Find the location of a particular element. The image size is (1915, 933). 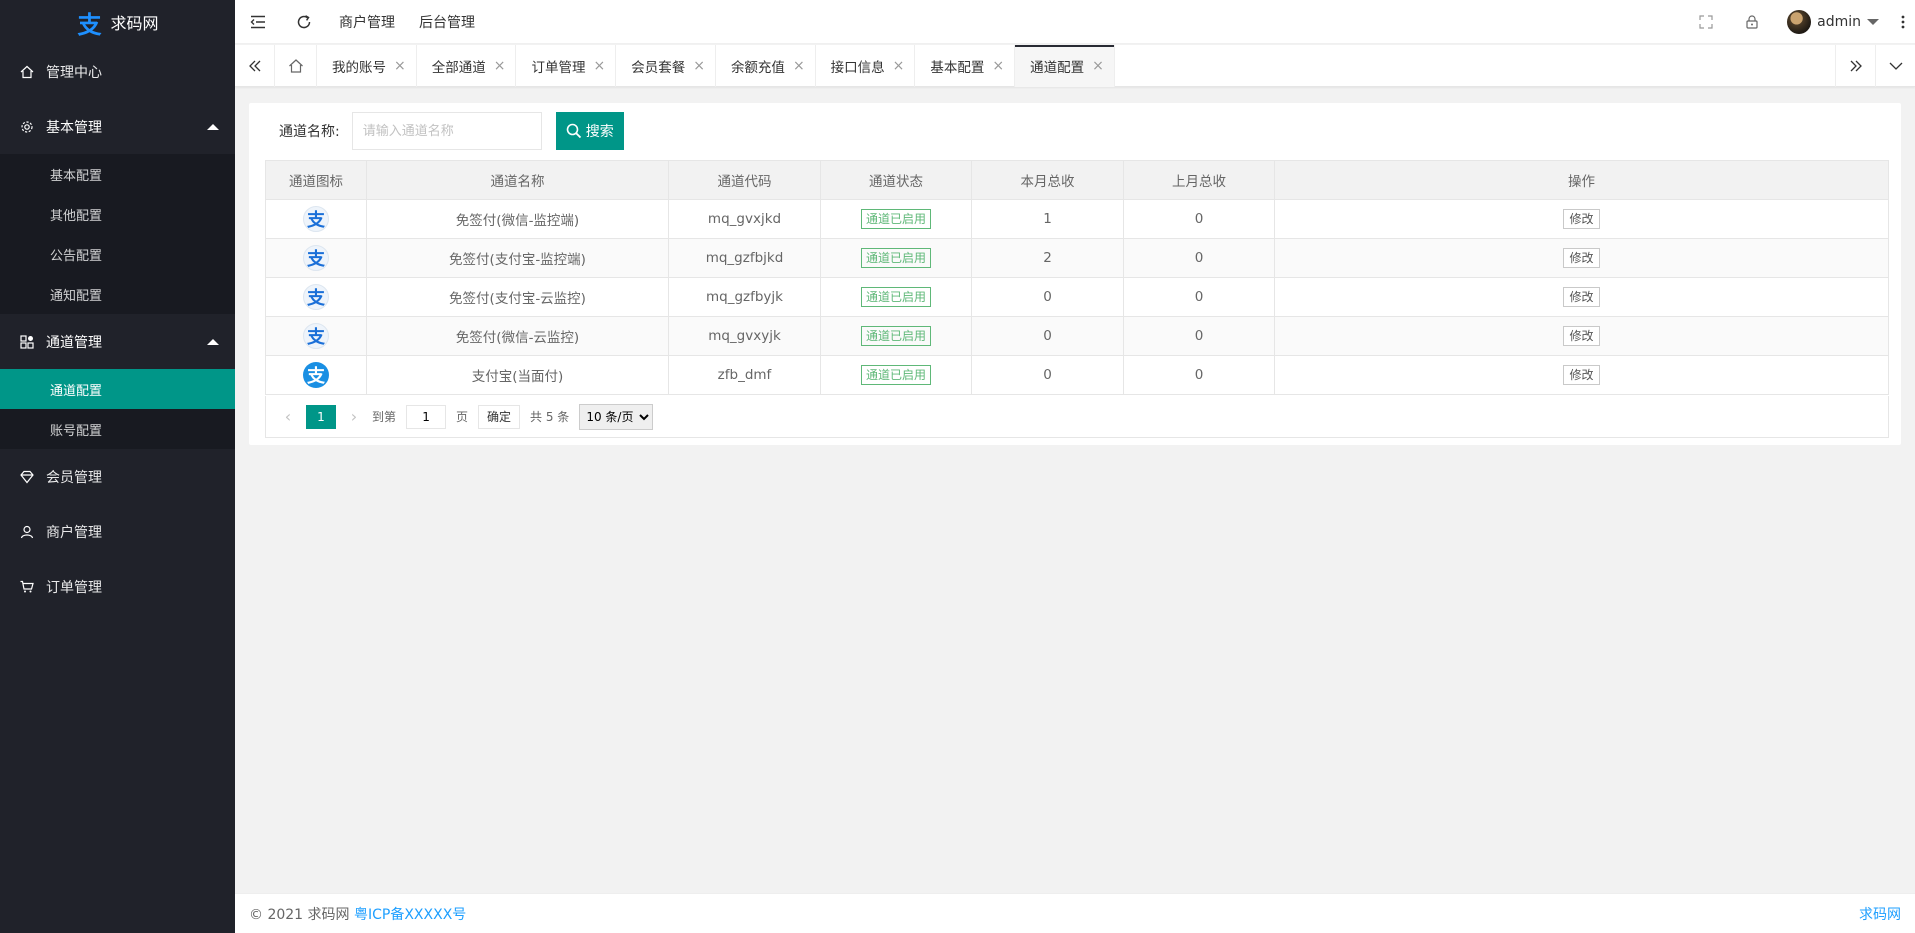

avatar is located at coordinates (1799, 22).